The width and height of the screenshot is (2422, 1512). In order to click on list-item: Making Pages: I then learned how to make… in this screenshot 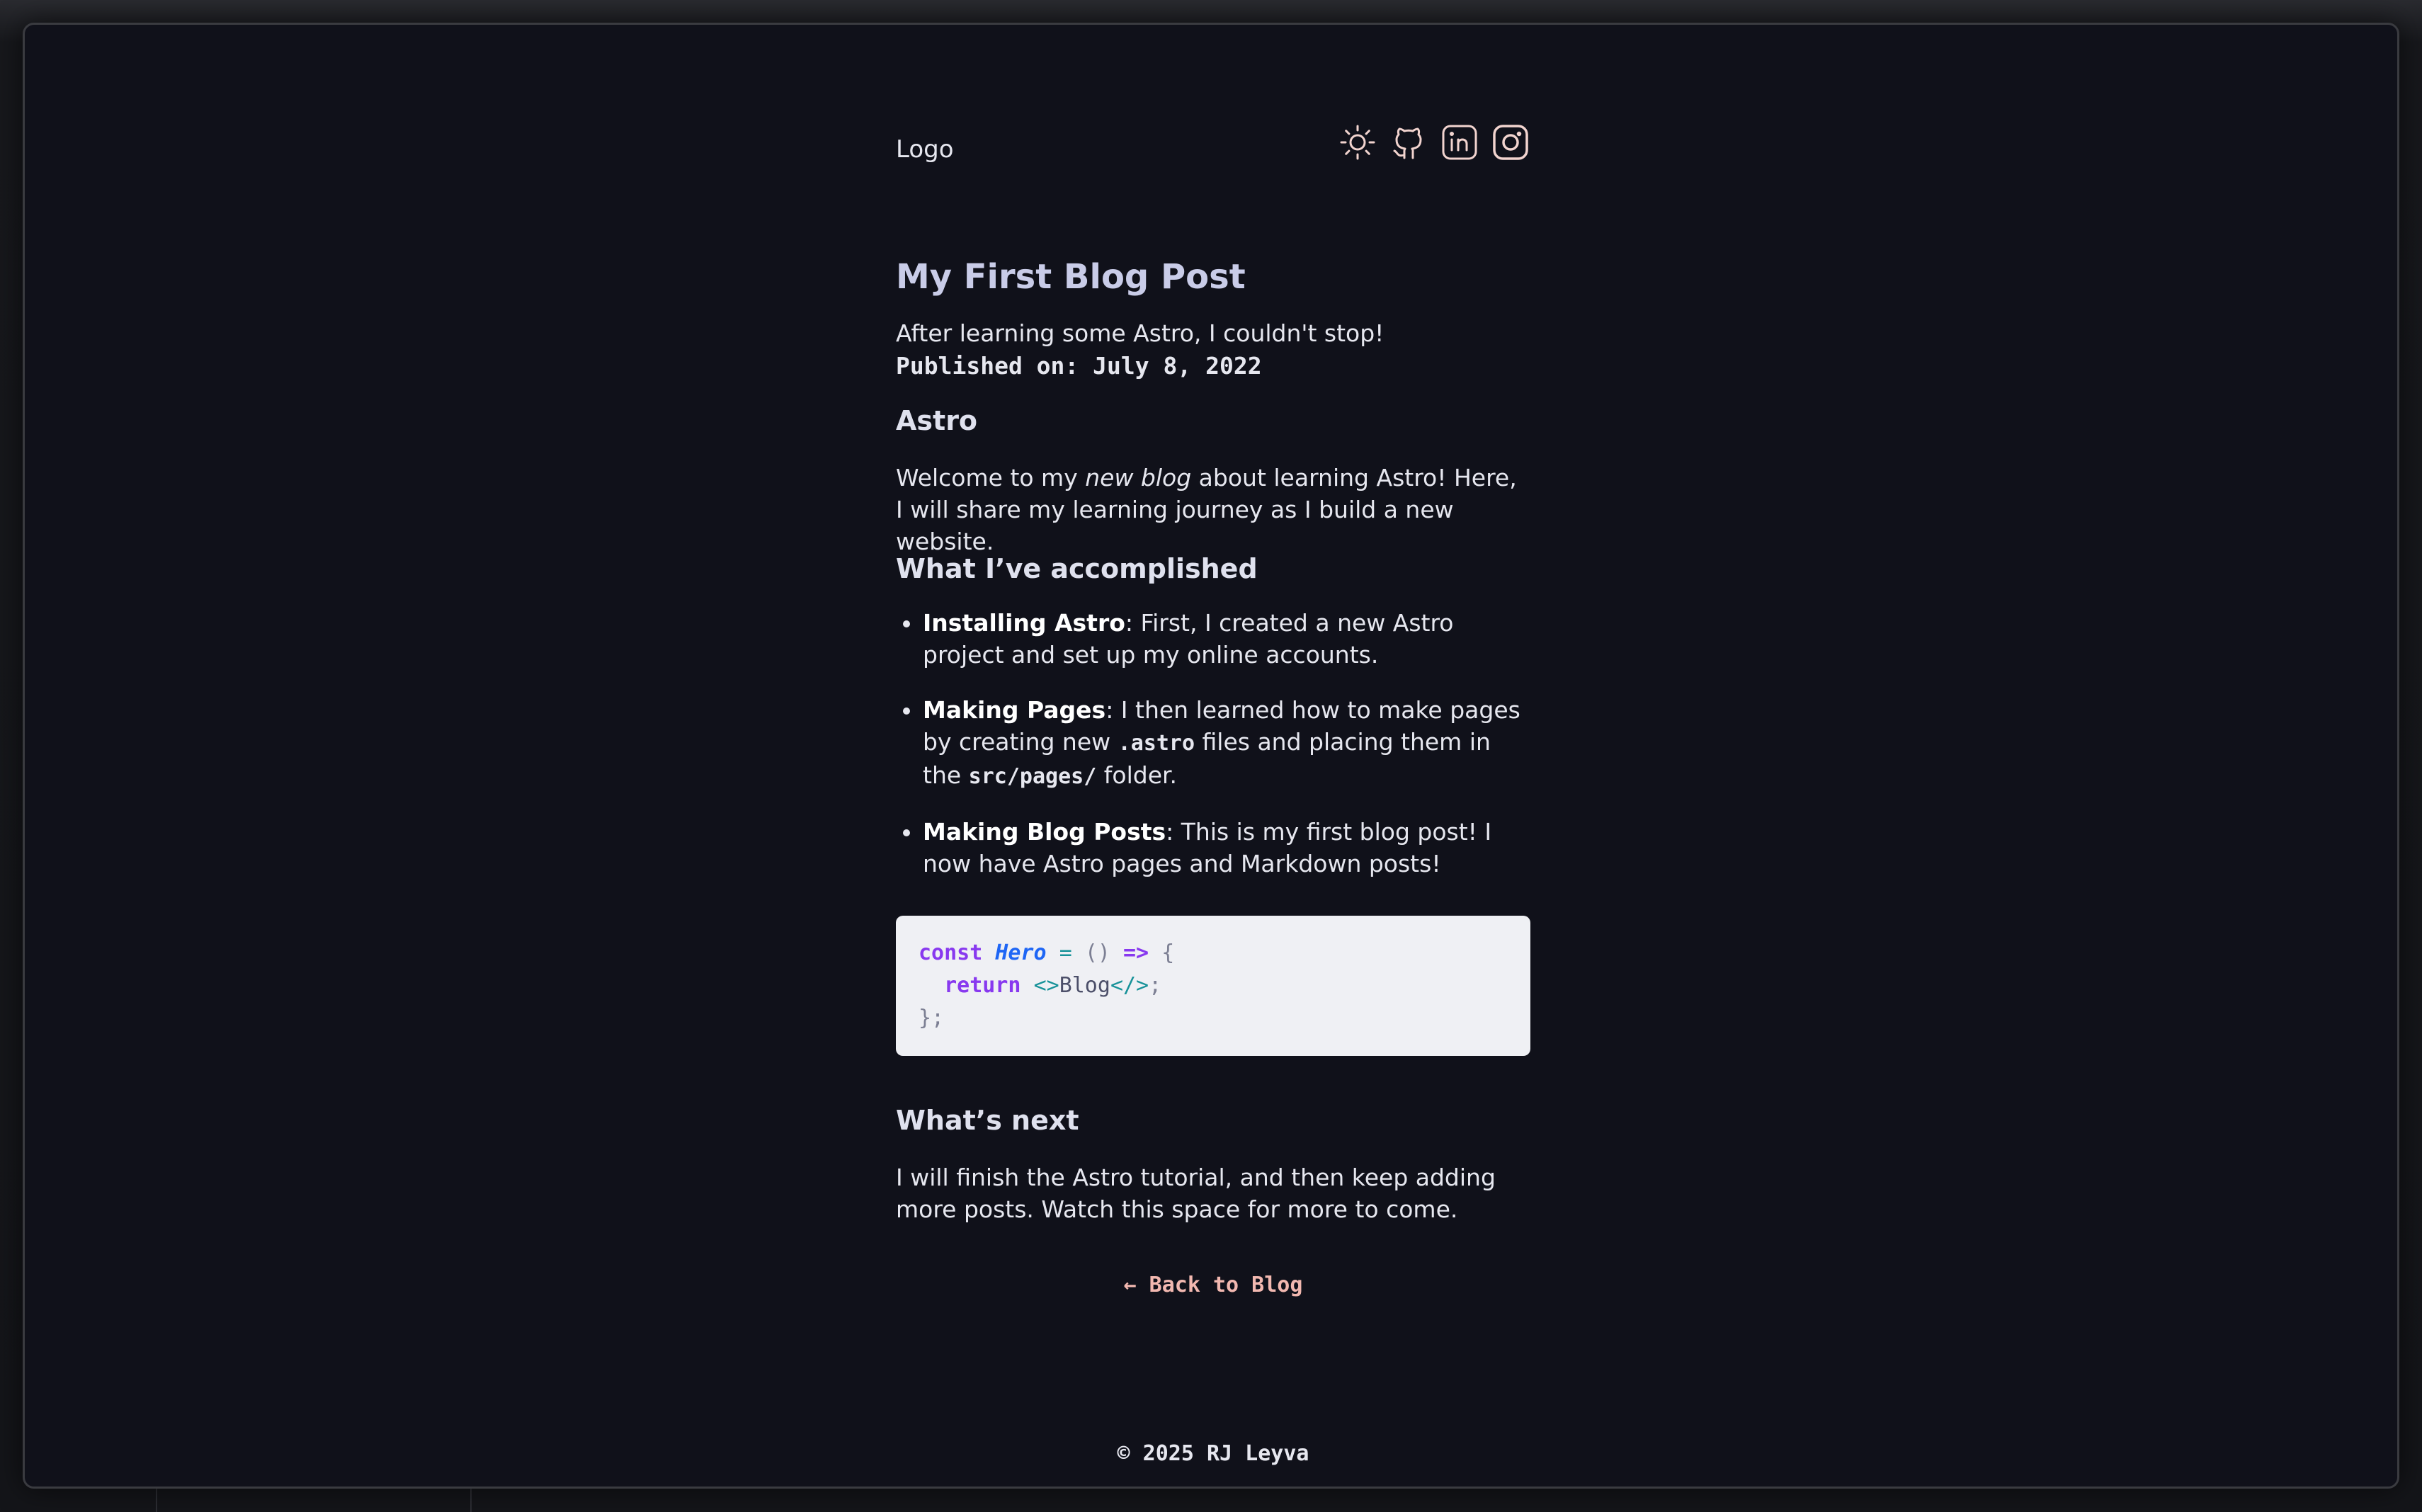, I will do `click(1217, 743)`.